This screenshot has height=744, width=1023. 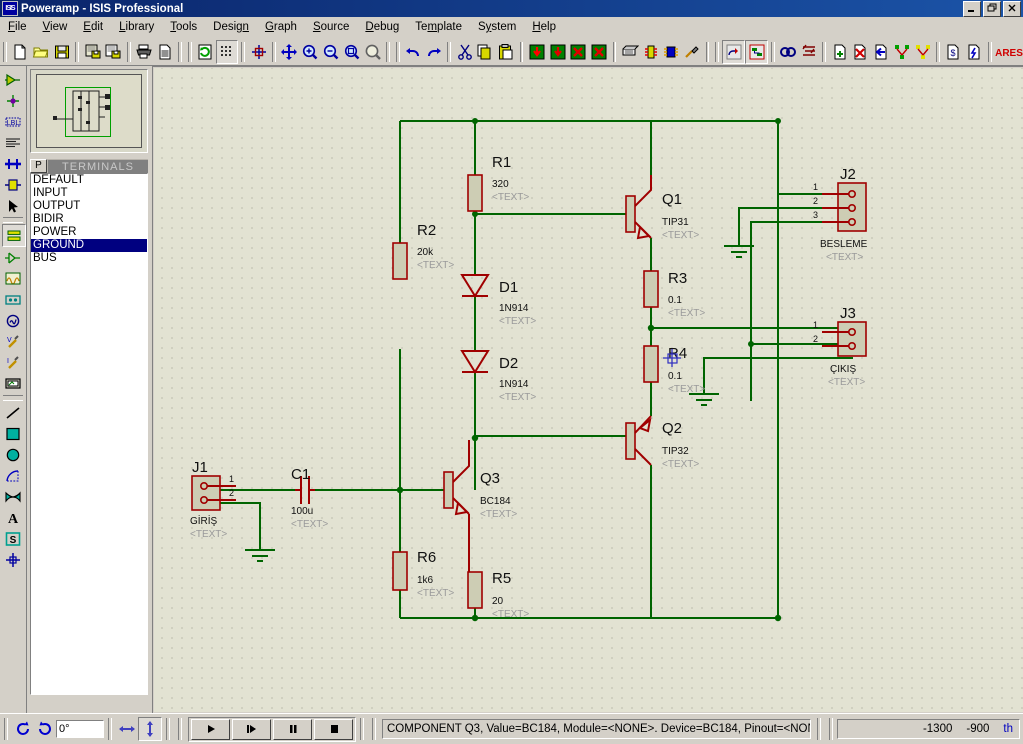 I want to click on menu-design: Design, so click(x=231, y=27).